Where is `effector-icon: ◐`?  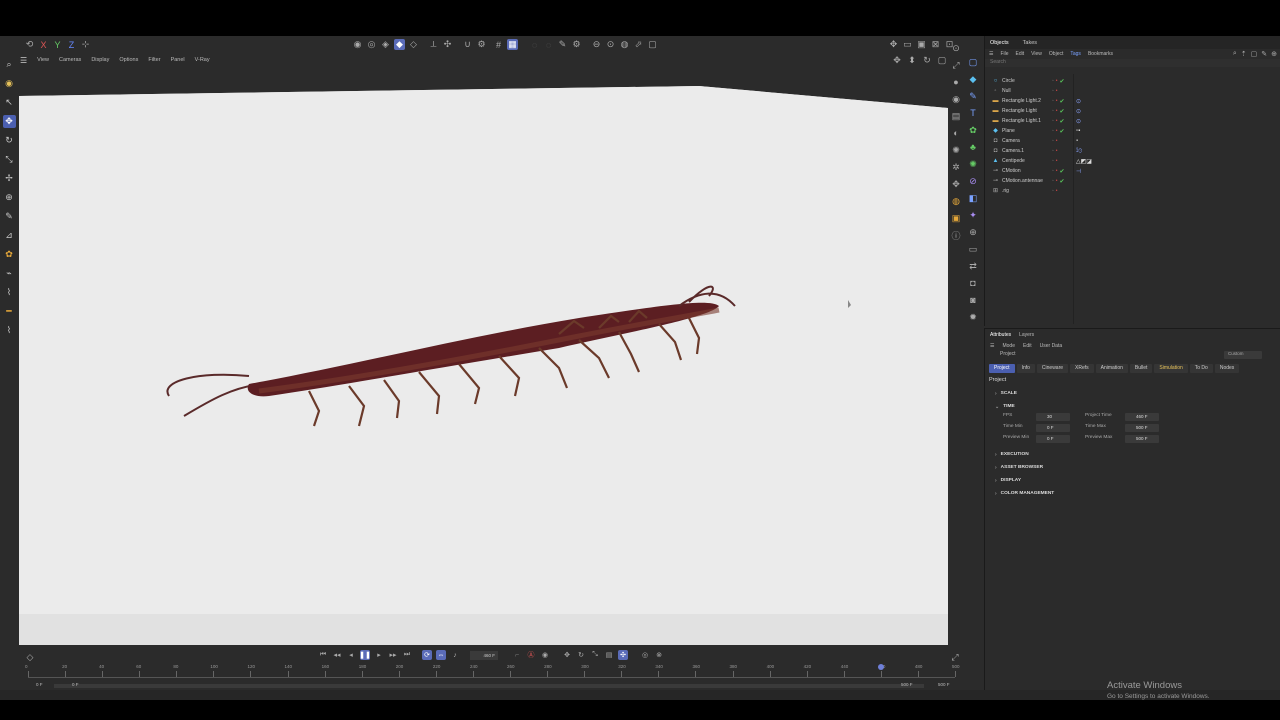 effector-icon: ◐ is located at coordinates (956, 133).